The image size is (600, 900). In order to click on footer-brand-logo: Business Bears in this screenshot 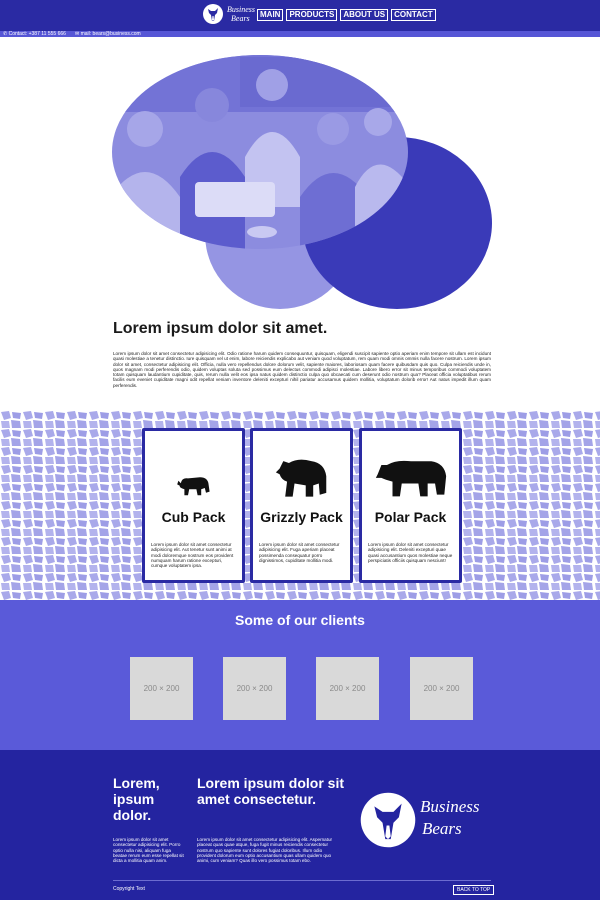, I will do `click(423, 820)`.